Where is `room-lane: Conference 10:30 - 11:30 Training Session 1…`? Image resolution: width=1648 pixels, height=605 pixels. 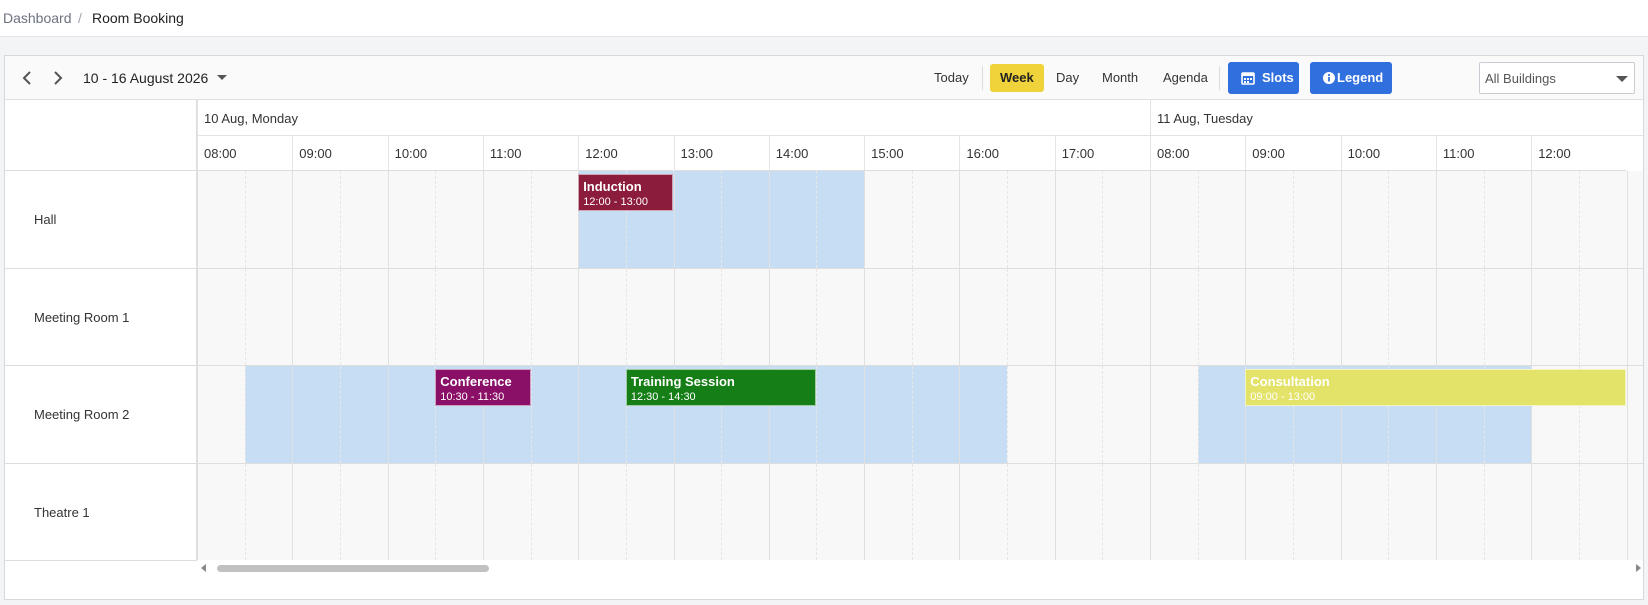
room-lane: Conference 10:30 - 11:30 Training Session 1… is located at coordinates (920, 415).